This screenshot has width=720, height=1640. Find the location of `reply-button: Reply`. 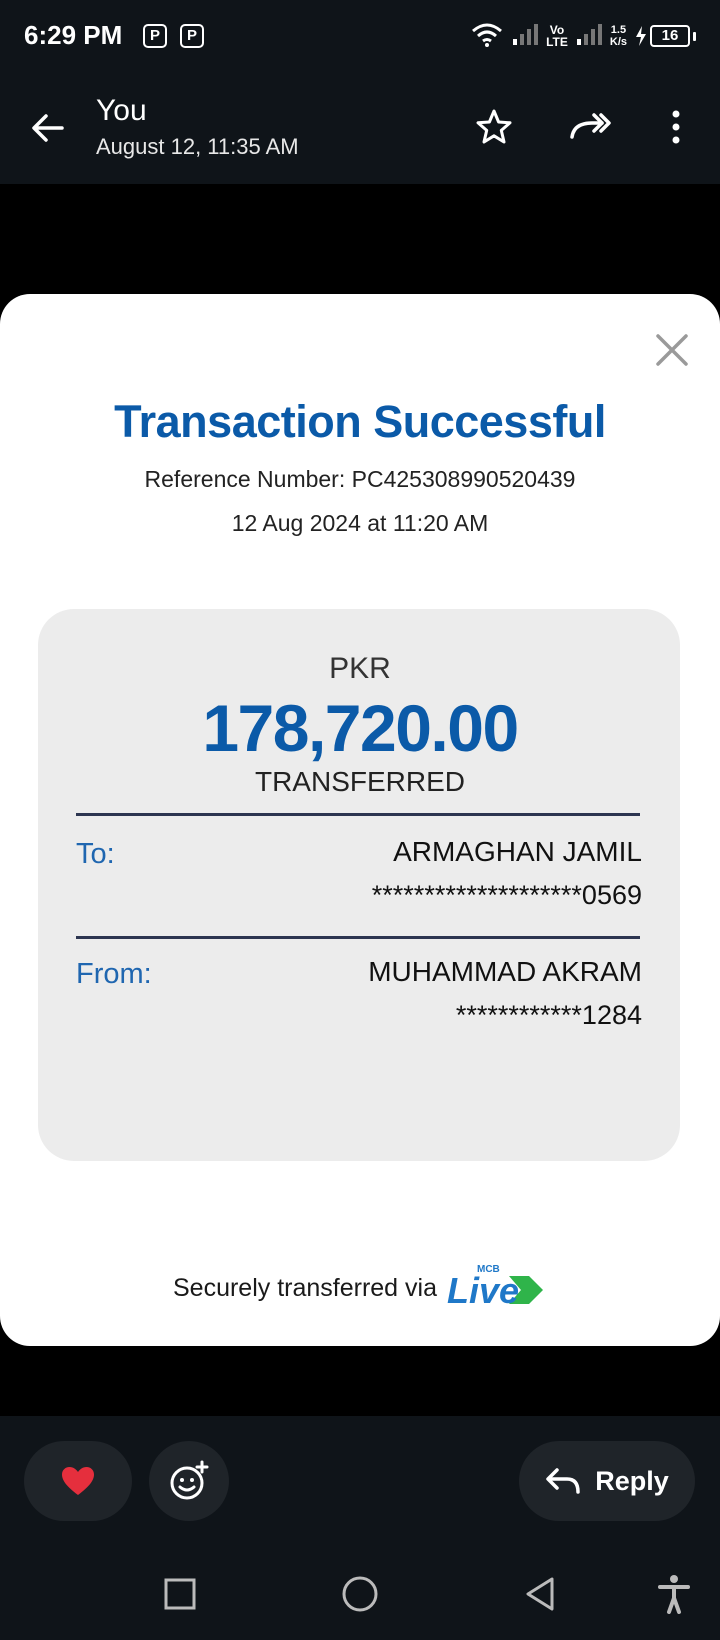

reply-button: Reply is located at coordinates (607, 1481).